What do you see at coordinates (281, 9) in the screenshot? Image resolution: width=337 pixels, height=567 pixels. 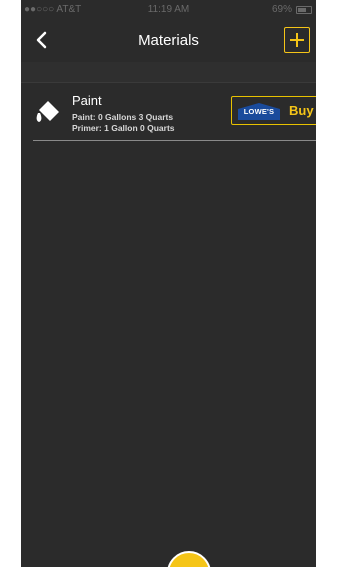 I see `battery-percent: 69%` at bounding box center [281, 9].